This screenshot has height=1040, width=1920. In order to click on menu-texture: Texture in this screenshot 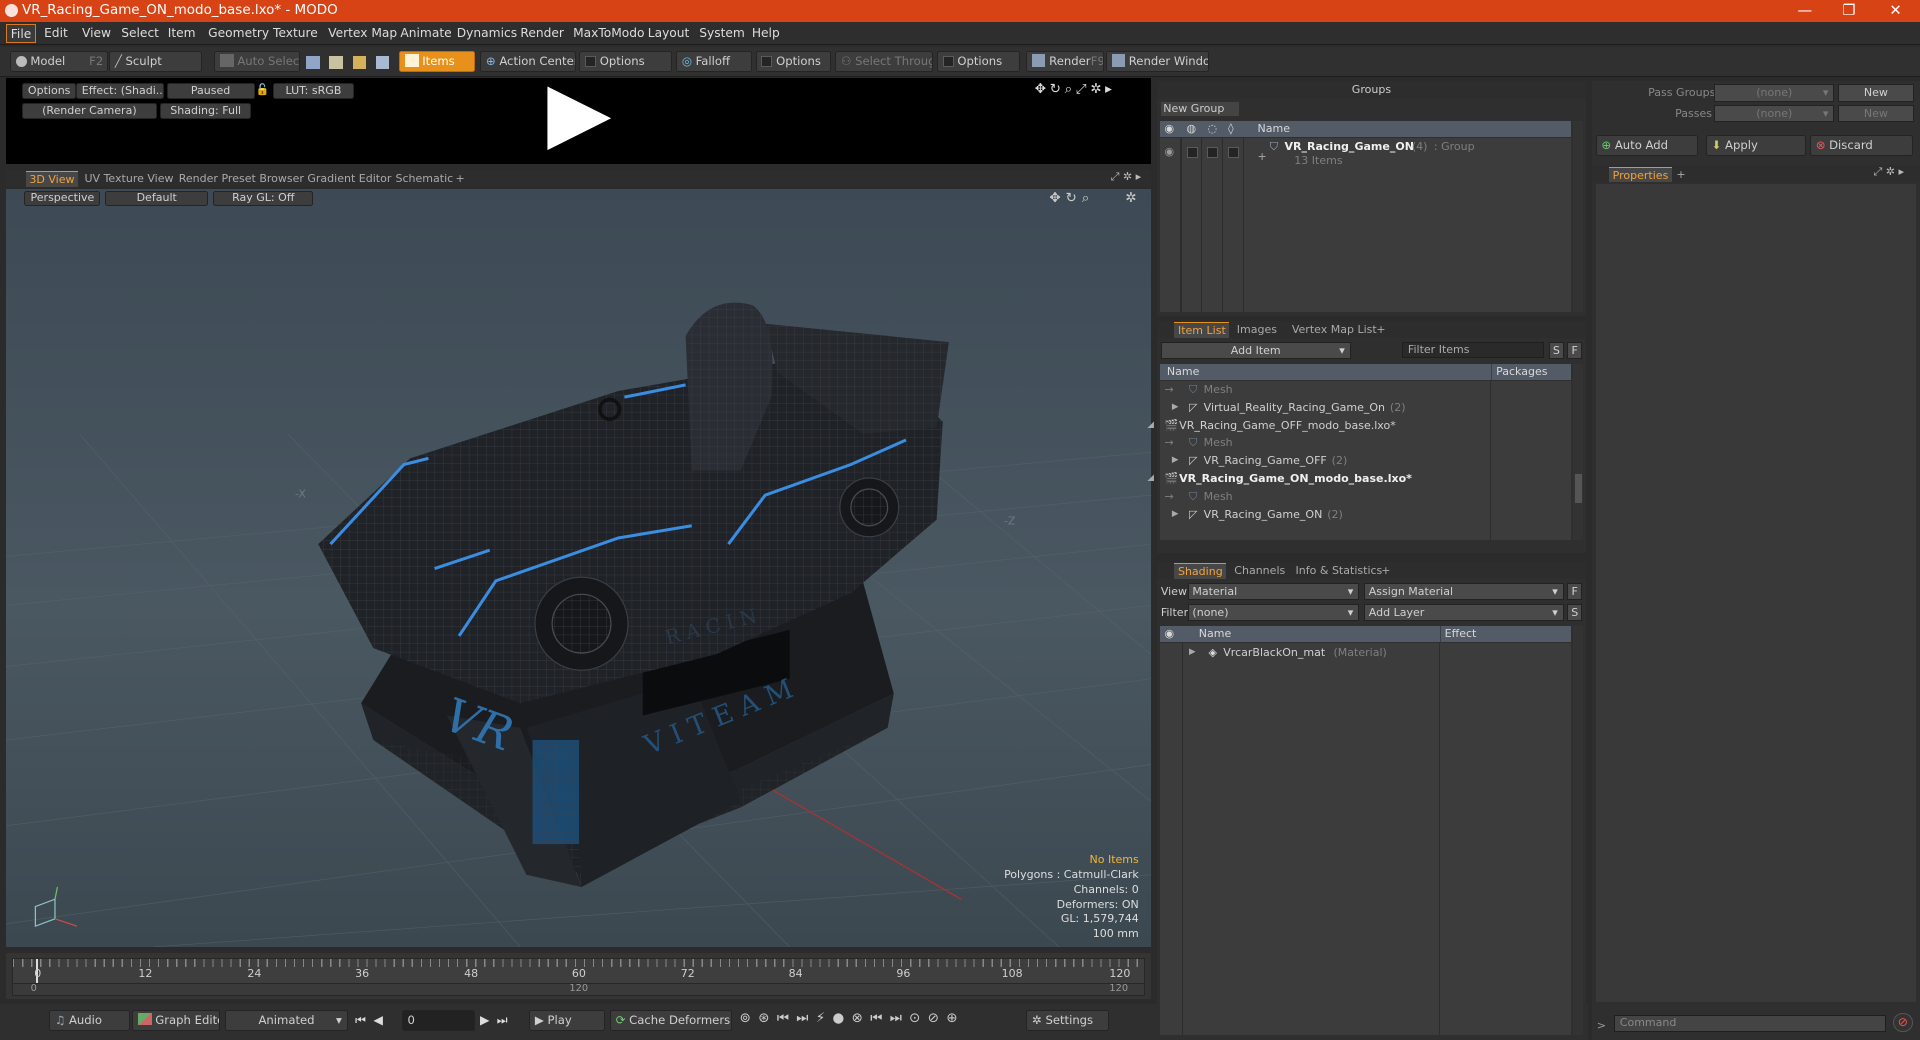, I will do `click(295, 33)`.